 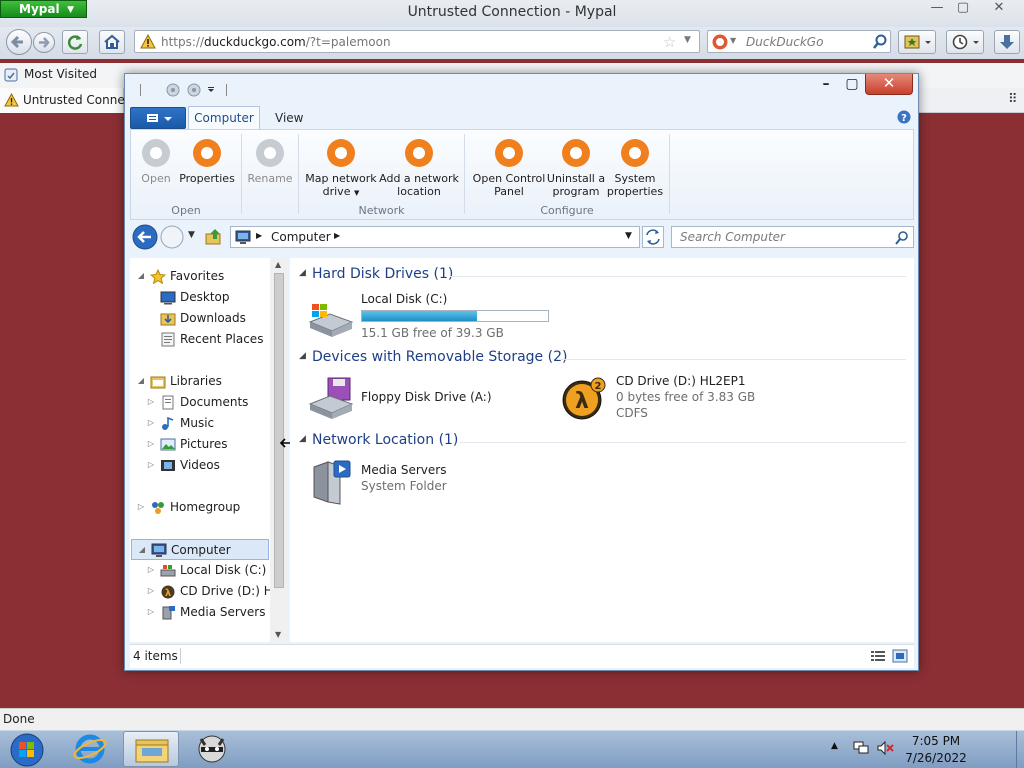 I want to click on item-free-space: 15.1 GB free of 39.3 GB, so click(x=432, y=333).